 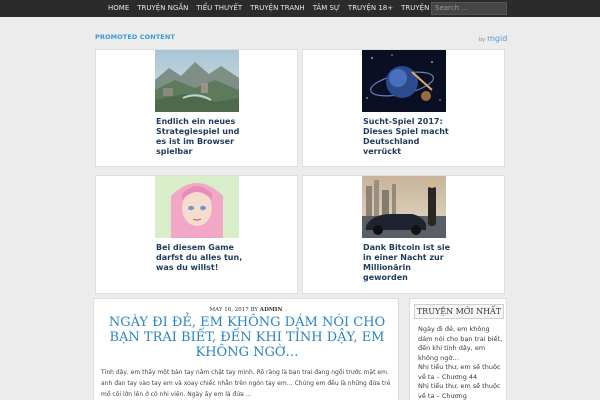 I want to click on anime-girl-image, so click(x=197, y=207).